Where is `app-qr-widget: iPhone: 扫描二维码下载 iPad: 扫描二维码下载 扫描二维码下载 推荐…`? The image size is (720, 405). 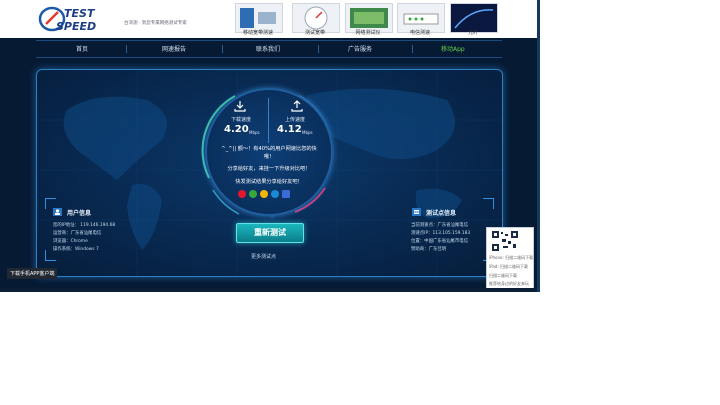 app-qr-widget: iPhone: 扫描二维码下载 iPad: 扫描二维码下载 扫描二维码下载 推荐… is located at coordinates (510, 259).